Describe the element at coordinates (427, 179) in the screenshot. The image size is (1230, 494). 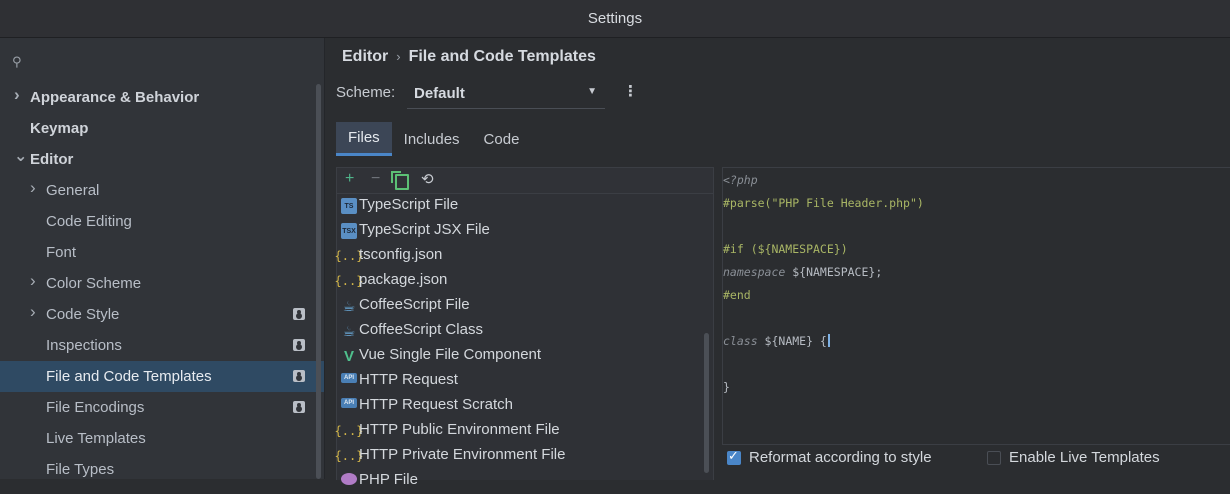
I see `reset-icon: ⟲` at that location.